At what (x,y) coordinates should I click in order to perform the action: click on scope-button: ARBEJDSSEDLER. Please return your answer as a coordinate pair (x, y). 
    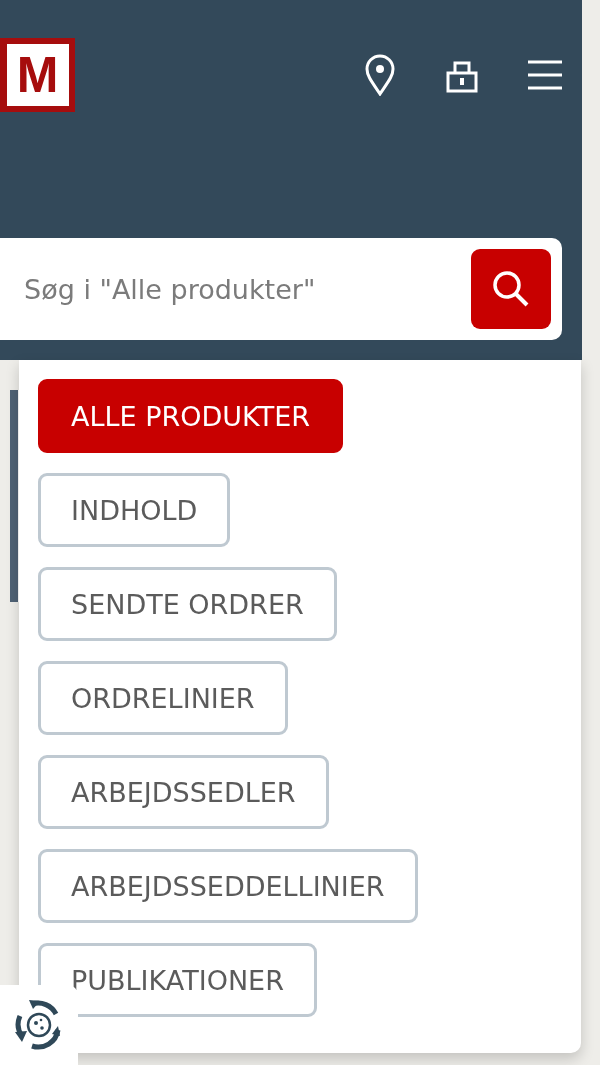
    Looking at the image, I should click on (183, 792).